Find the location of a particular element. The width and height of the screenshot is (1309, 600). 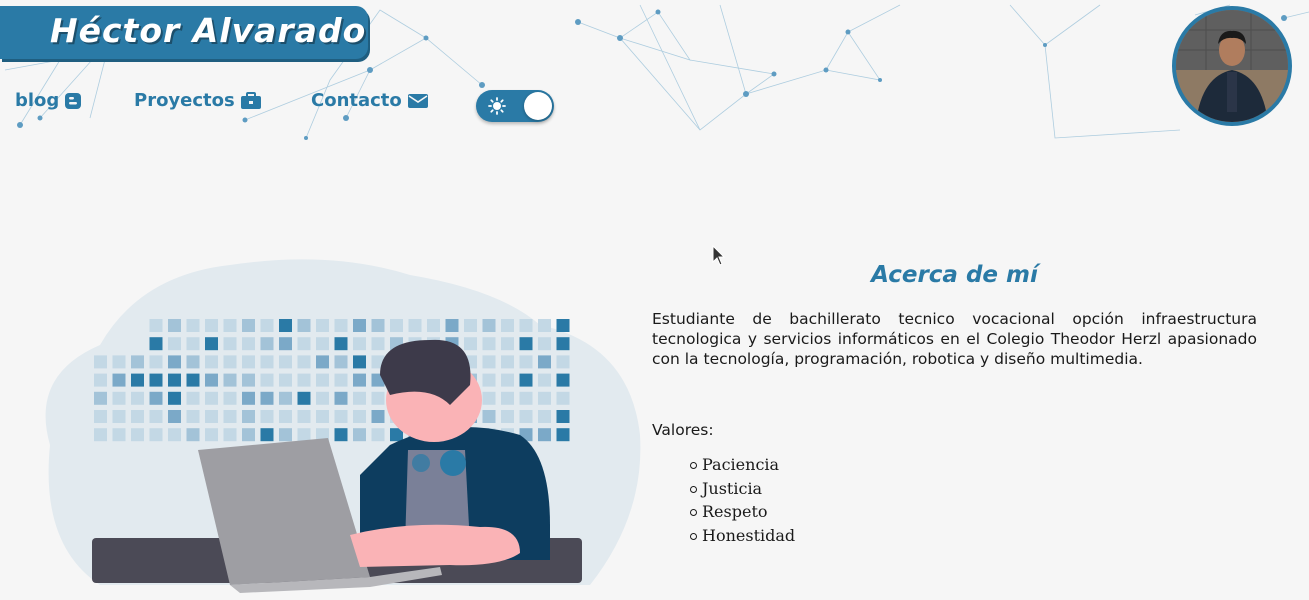

site-title-banner: Héctor Alvarado is located at coordinates (184, 32).